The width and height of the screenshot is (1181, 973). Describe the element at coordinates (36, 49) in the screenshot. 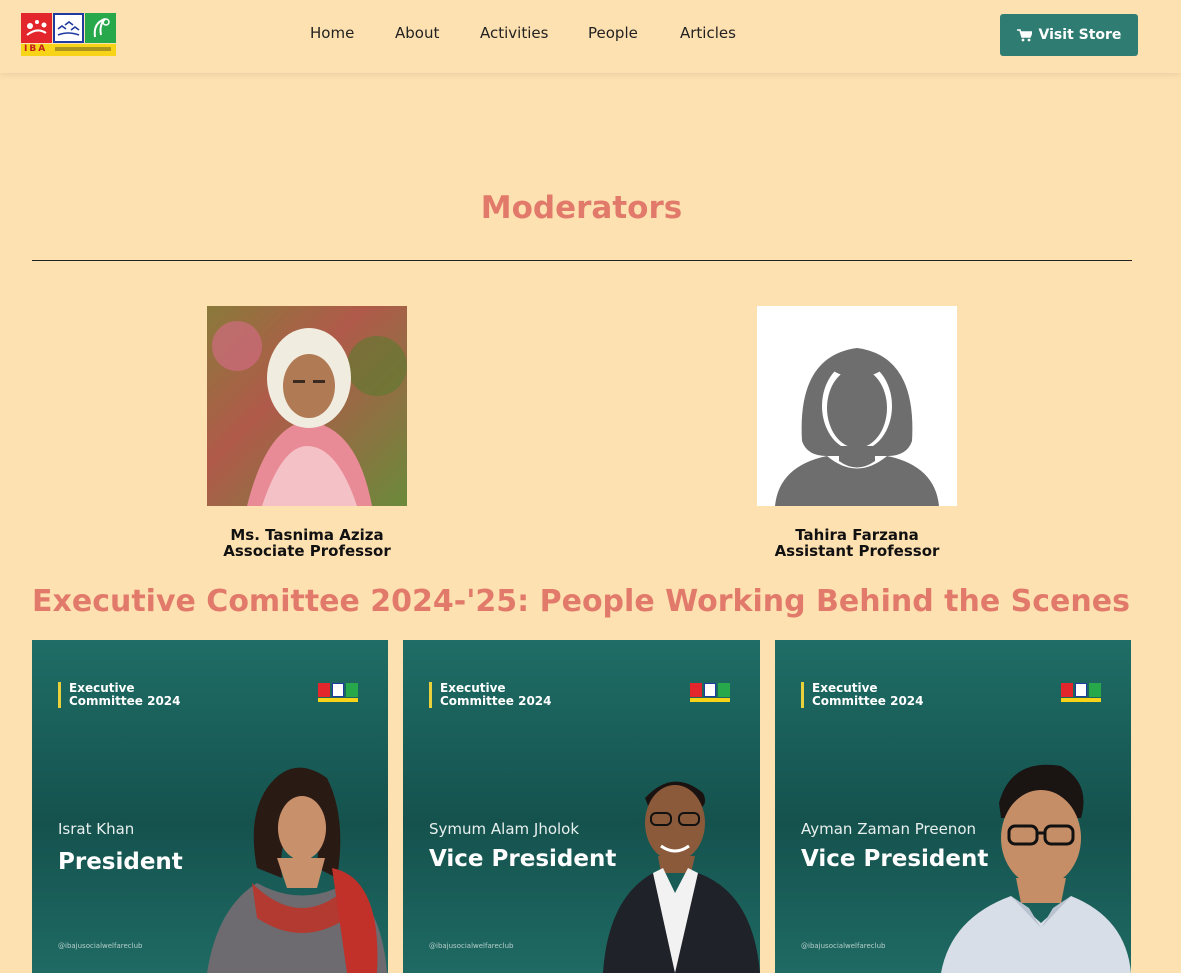

I see `logo-text: IBA` at that location.